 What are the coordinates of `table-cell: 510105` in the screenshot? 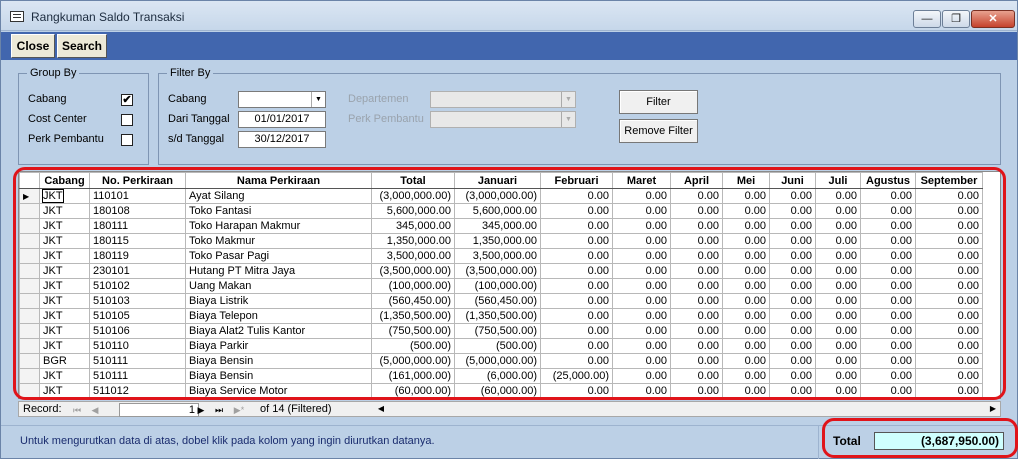 It's located at (137, 316).